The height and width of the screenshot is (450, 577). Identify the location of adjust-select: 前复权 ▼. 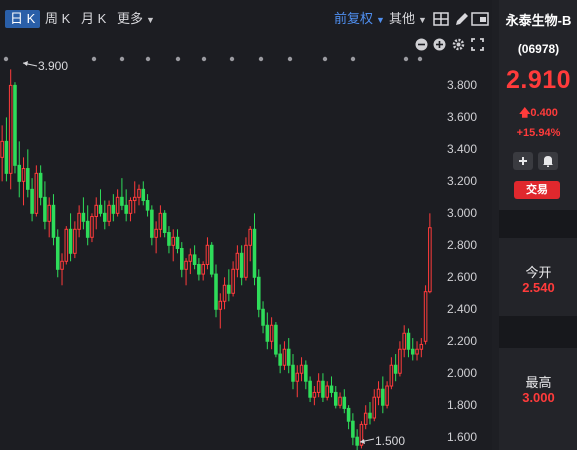
(359, 19).